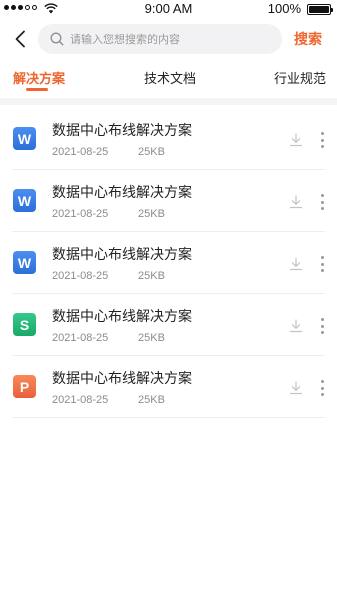  What do you see at coordinates (24, 386) in the screenshot?
I see `presentation-file-icon: P` at bounding box center [24, 386].